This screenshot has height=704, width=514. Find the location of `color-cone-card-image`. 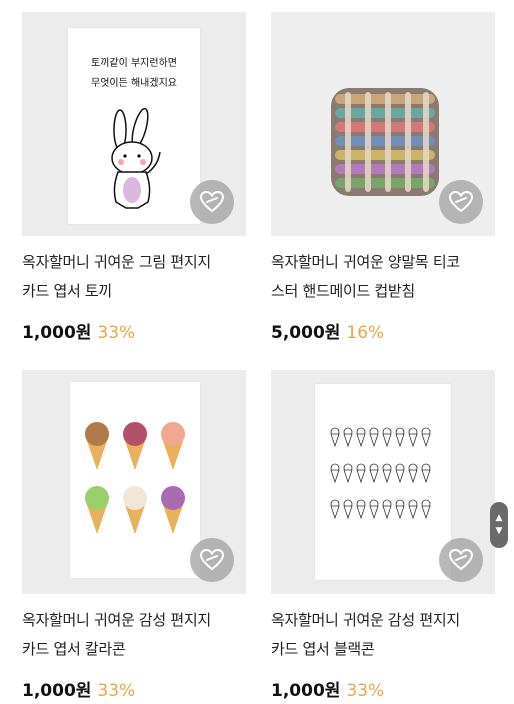

color-cone-card-image is located at coordinates (135, 480).